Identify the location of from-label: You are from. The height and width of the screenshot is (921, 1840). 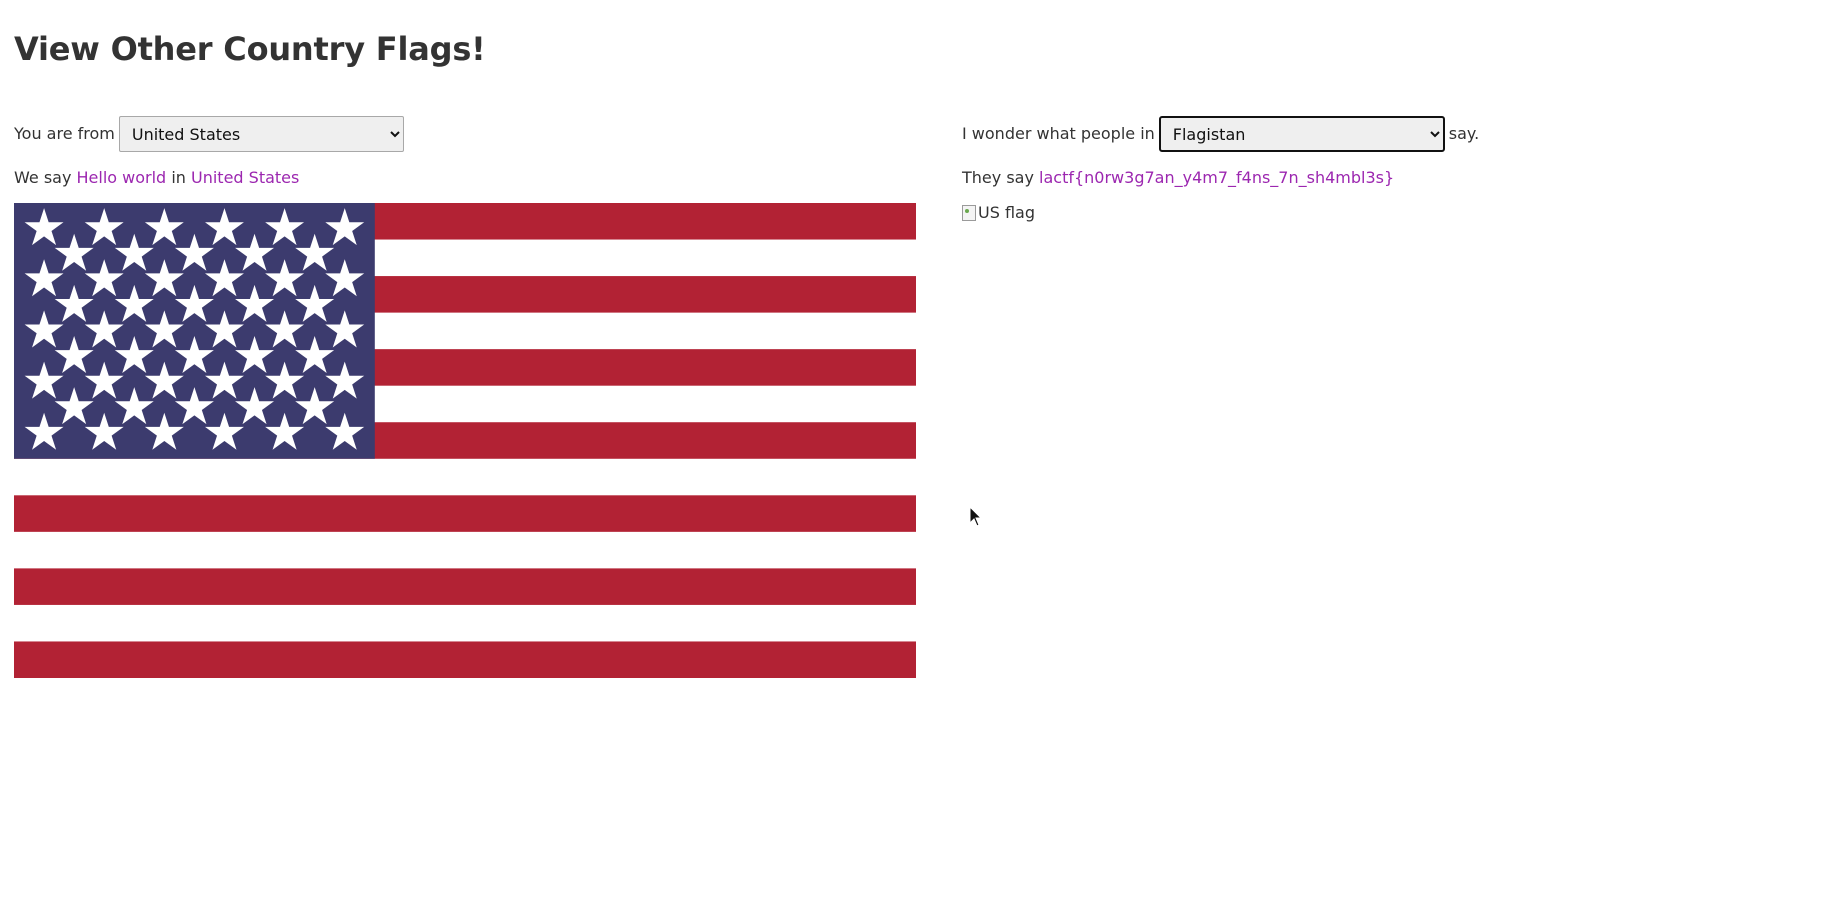
(64, 133).